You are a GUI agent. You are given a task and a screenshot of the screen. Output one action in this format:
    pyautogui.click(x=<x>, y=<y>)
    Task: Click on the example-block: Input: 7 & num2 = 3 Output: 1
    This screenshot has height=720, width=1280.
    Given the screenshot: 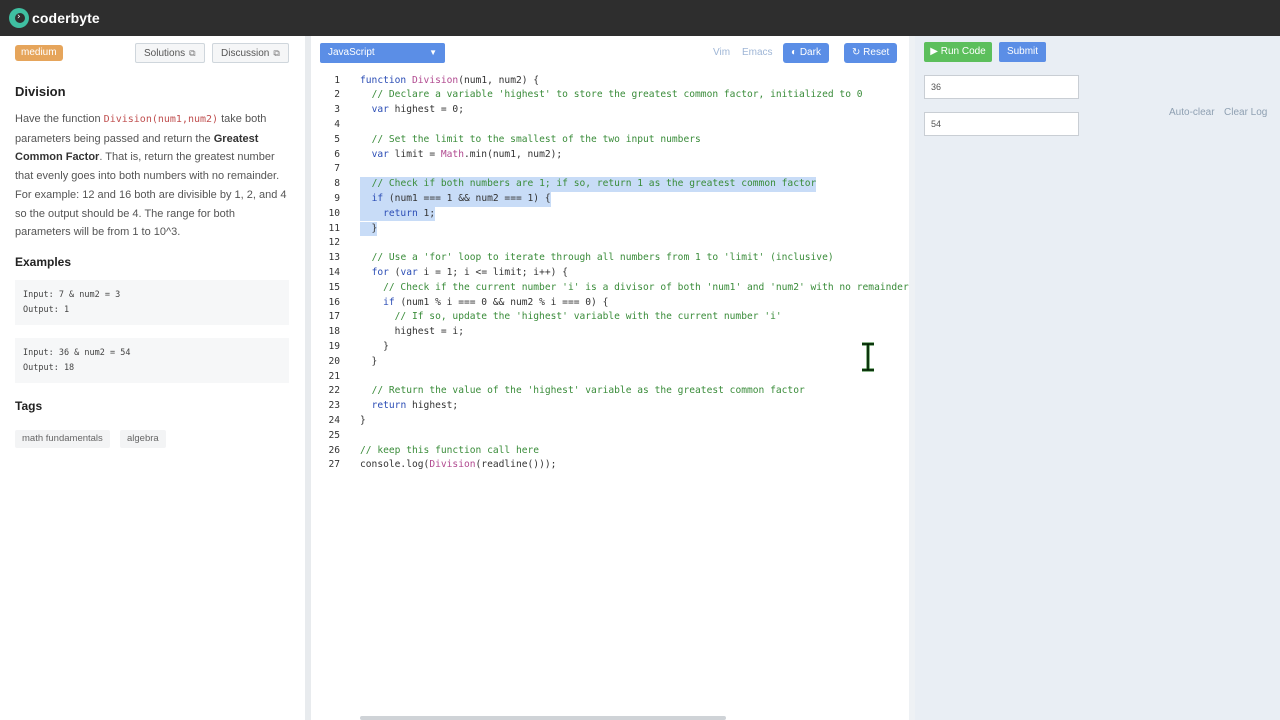 What is the action you would take?
    pyautogui.click(x=152, y=302)
    